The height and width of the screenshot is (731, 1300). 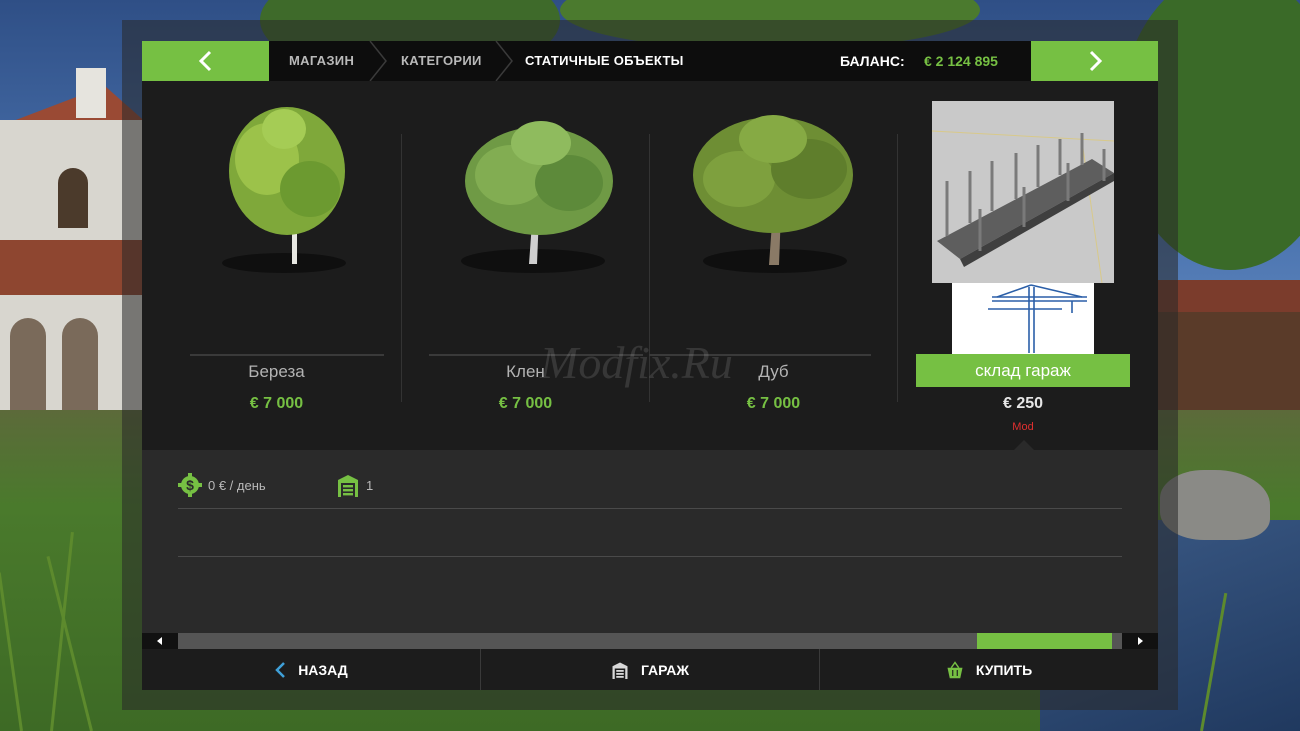 I want to click on back-button: НАЗАД, so click(x=311, y=669).